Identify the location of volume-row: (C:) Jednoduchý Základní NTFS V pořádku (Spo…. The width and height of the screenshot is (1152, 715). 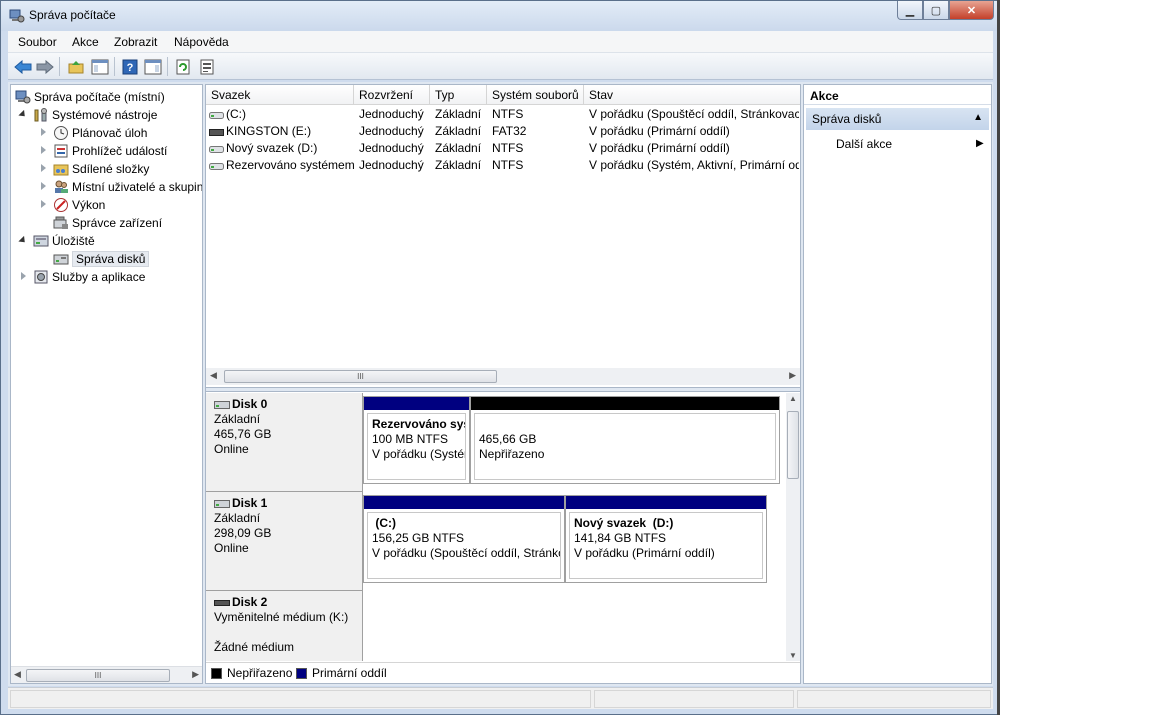
(503, 114).